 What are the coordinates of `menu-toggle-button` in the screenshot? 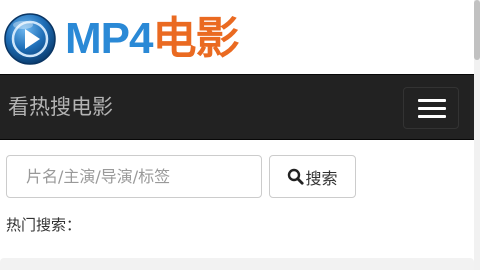 It's located at (431, 108).